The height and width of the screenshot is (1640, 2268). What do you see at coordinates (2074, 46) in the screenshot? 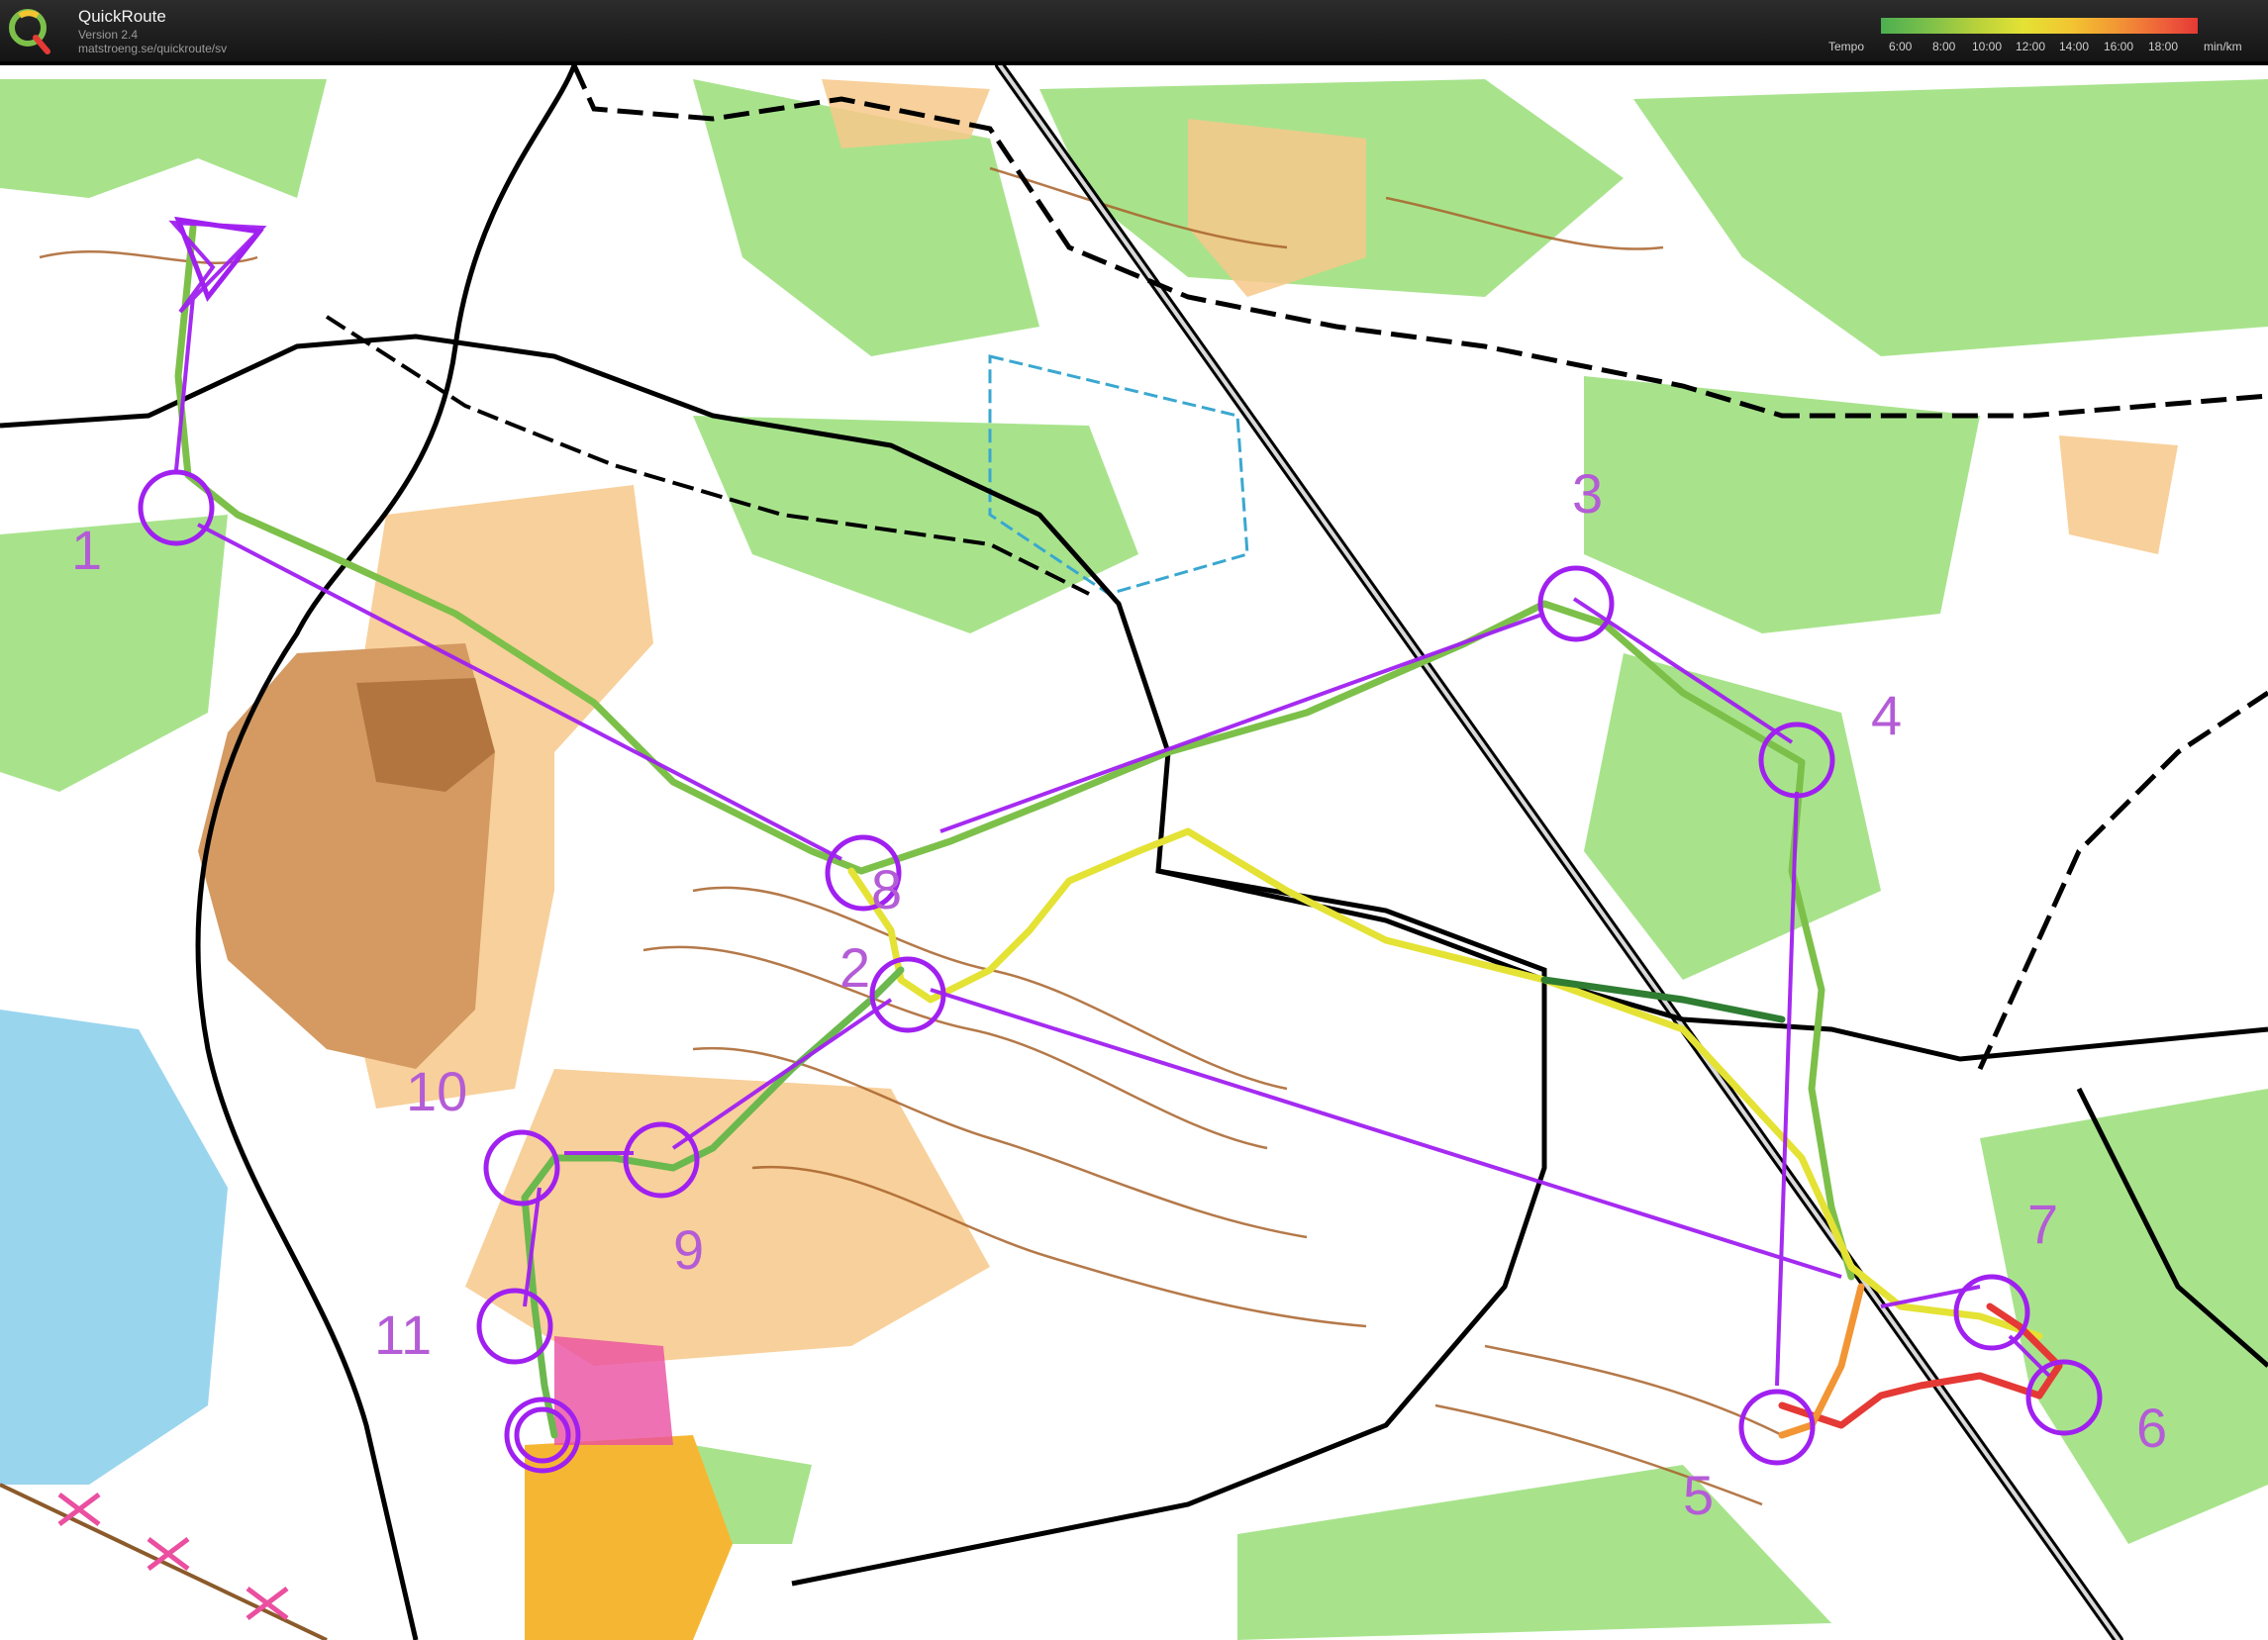
I see `tempo-tick: 14:00` at bounding box center [2074, 46].